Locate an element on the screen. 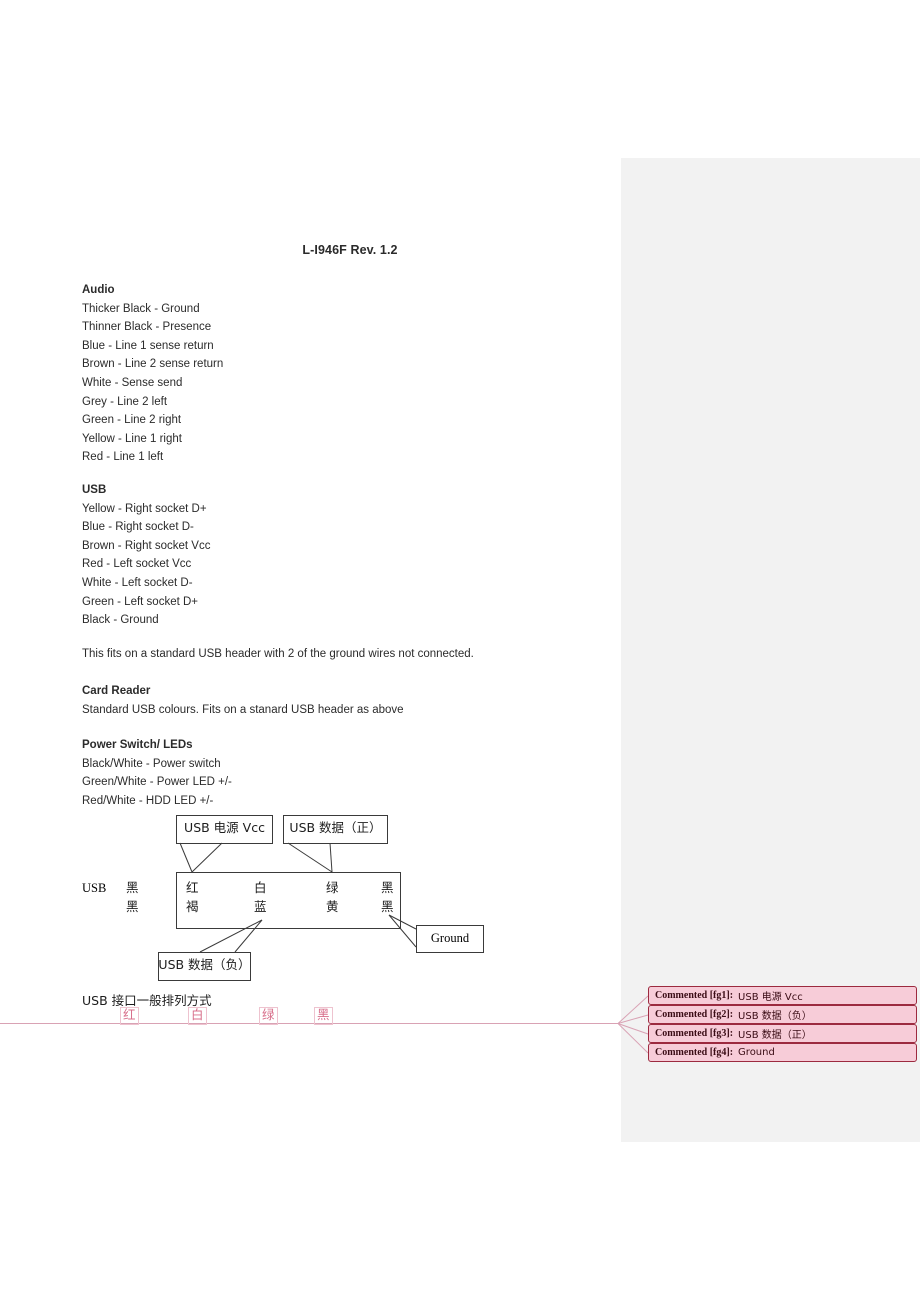 The image size is (920, 1302). diagram-left-pin-top: 黑 is located at coordinates (132, 887).